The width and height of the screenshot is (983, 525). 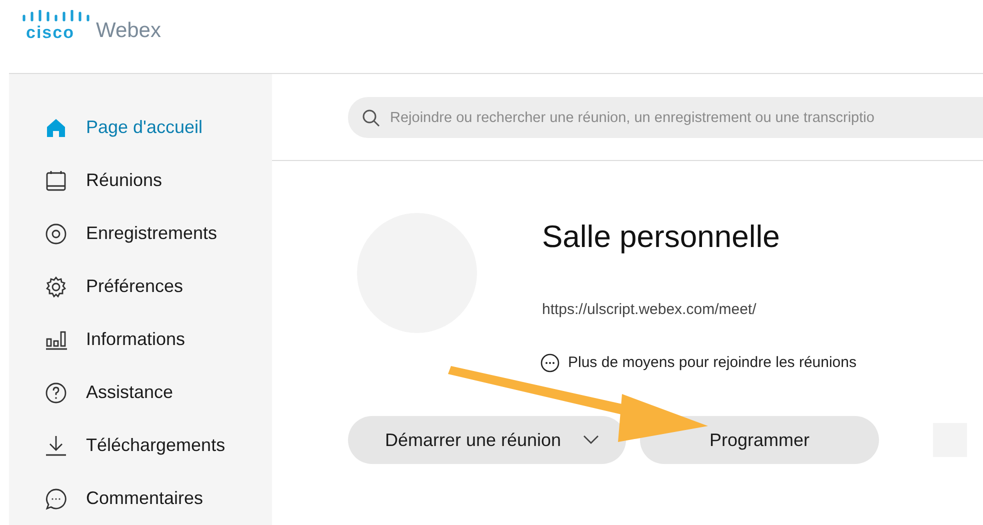 What do you see at coordinates (158, 445) in the screenshot?
I see `sidebar-item: Téléchargements` at bounding box center [158, 445].